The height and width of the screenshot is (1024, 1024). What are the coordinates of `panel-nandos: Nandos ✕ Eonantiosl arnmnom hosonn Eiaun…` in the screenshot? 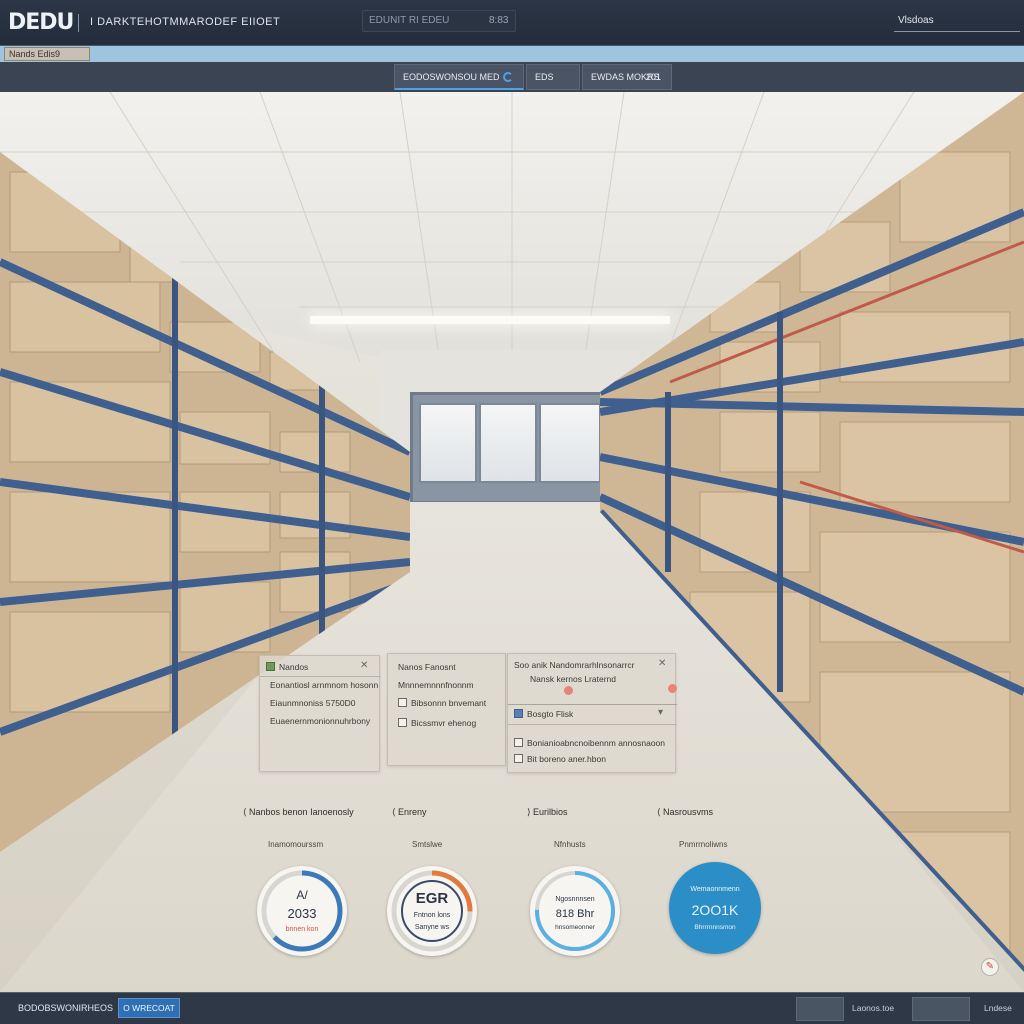 It's located at (320, 713).